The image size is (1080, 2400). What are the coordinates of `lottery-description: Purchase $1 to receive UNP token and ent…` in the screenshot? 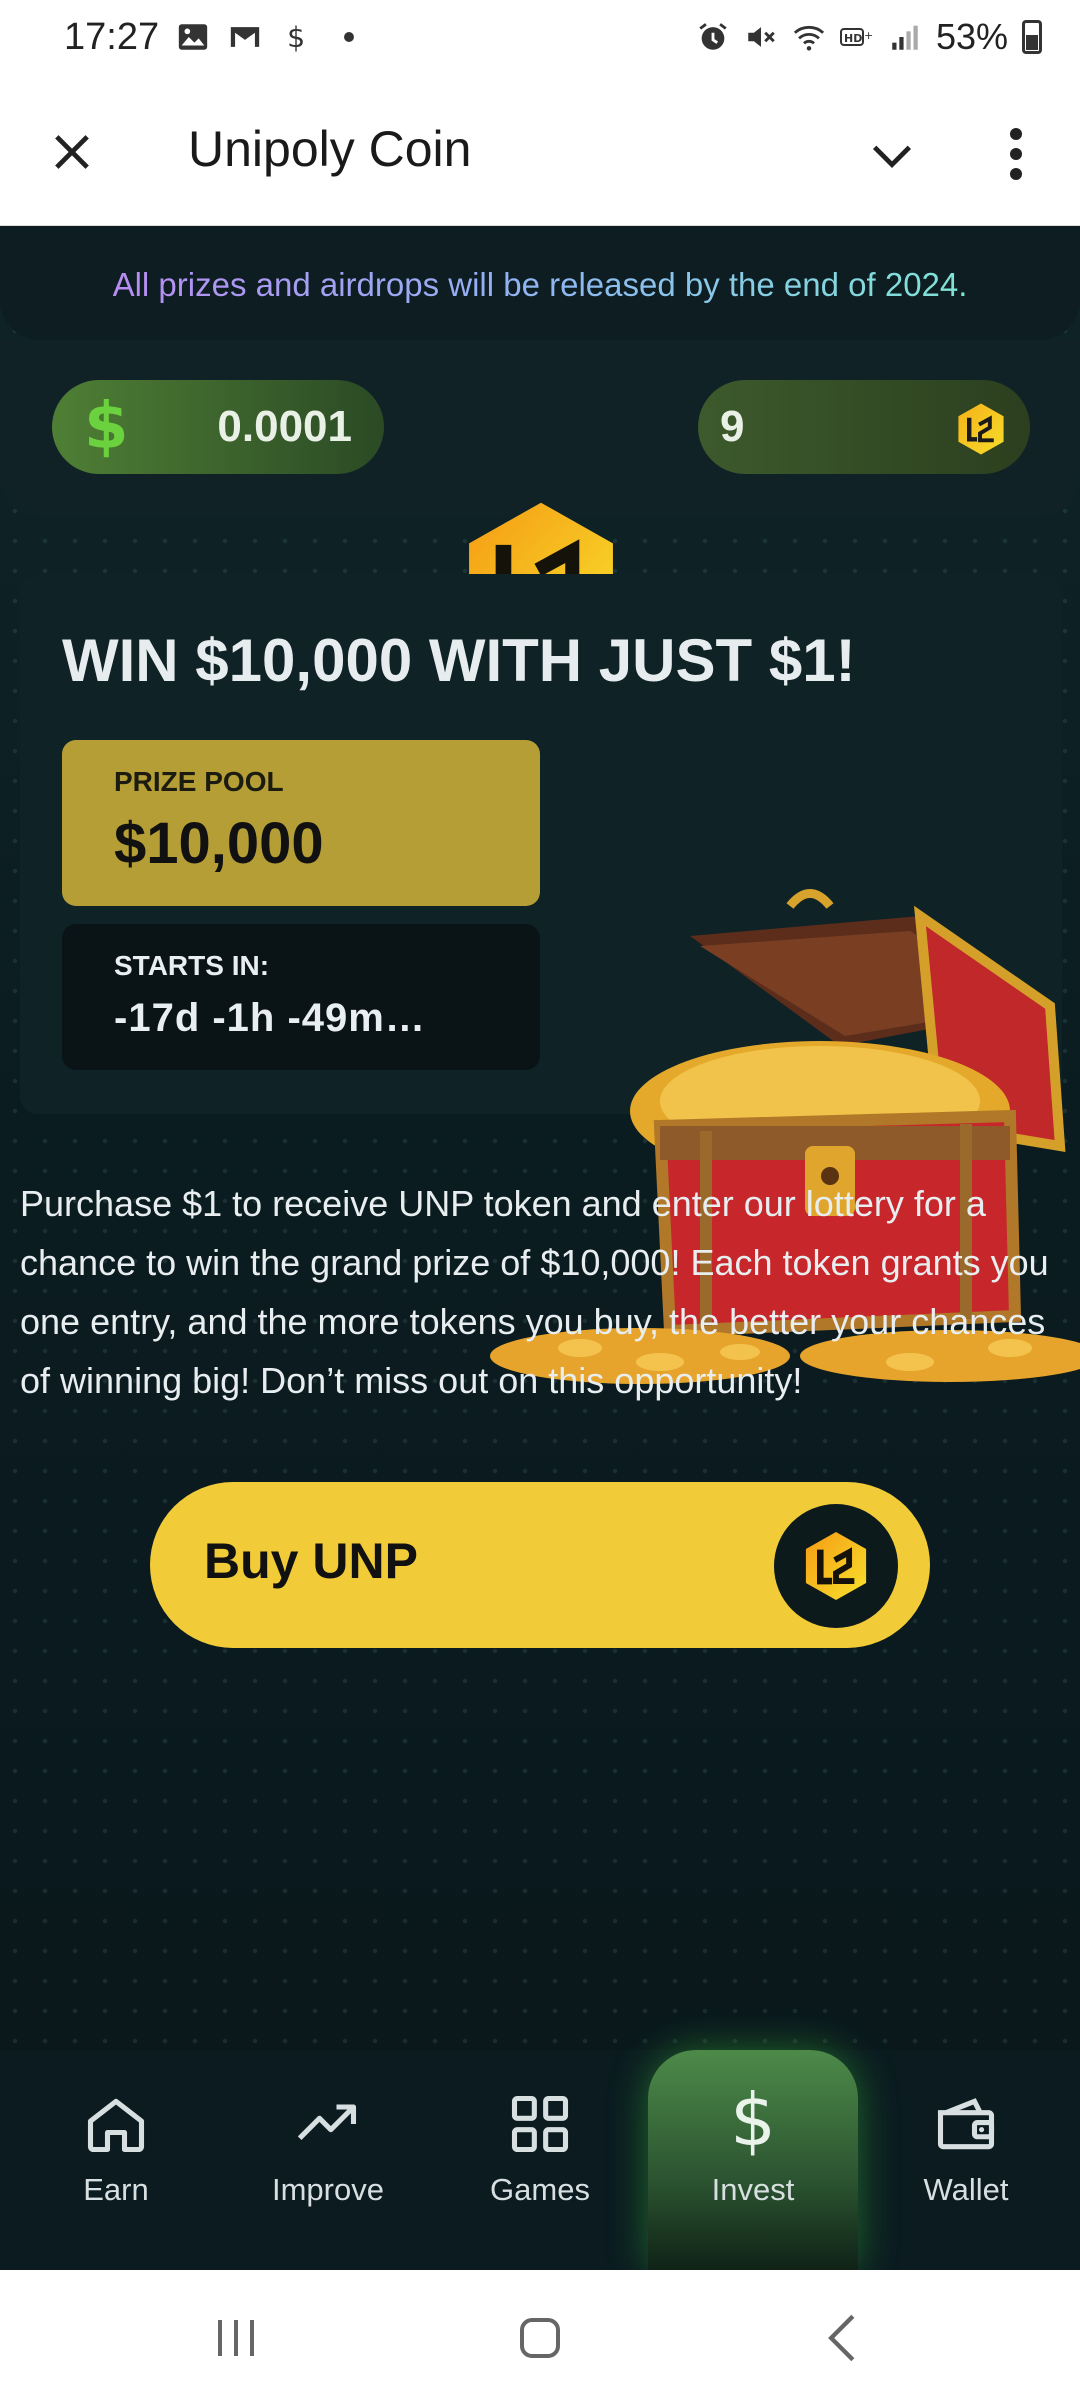 It's located at (534, 1292).